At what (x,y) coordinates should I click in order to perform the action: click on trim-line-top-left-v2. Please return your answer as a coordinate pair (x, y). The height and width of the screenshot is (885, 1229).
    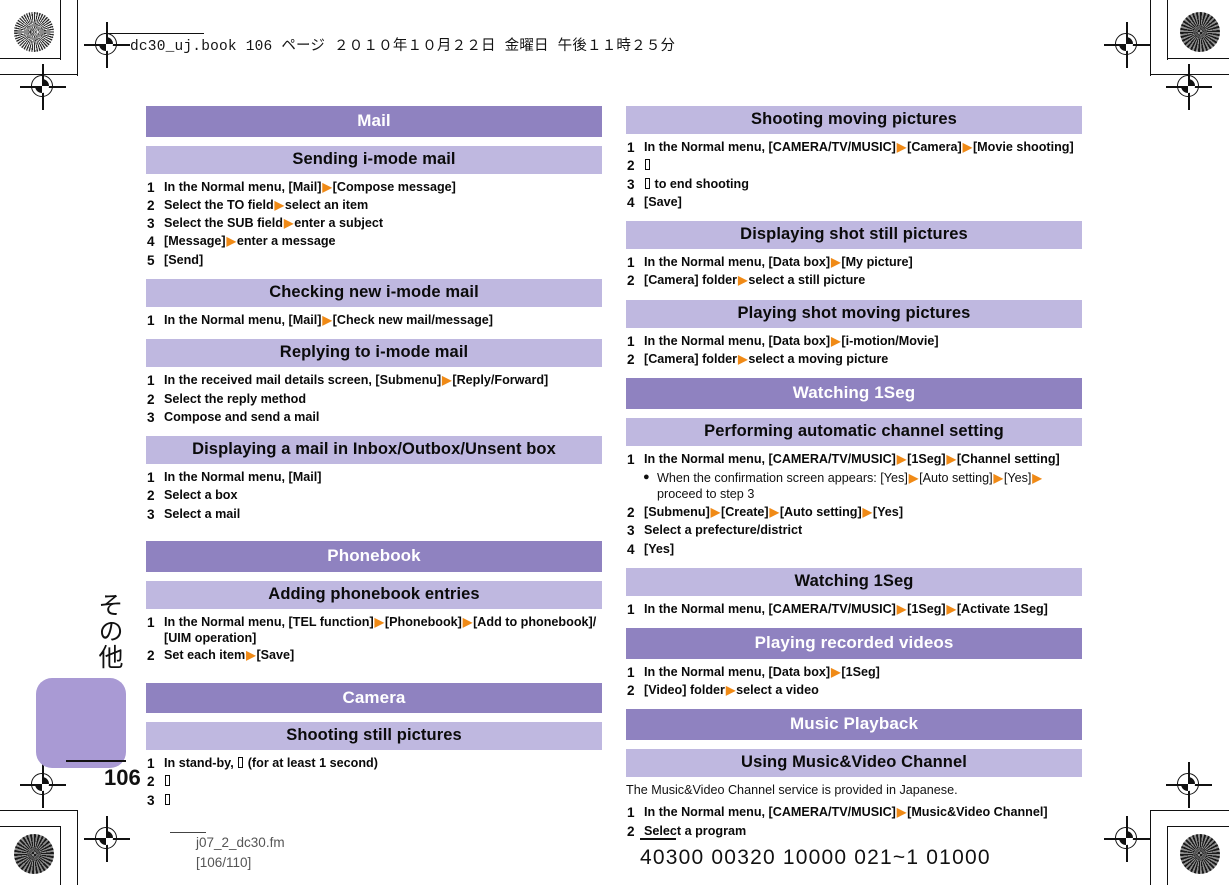
    Looking at the image, I should click on (78, 38).